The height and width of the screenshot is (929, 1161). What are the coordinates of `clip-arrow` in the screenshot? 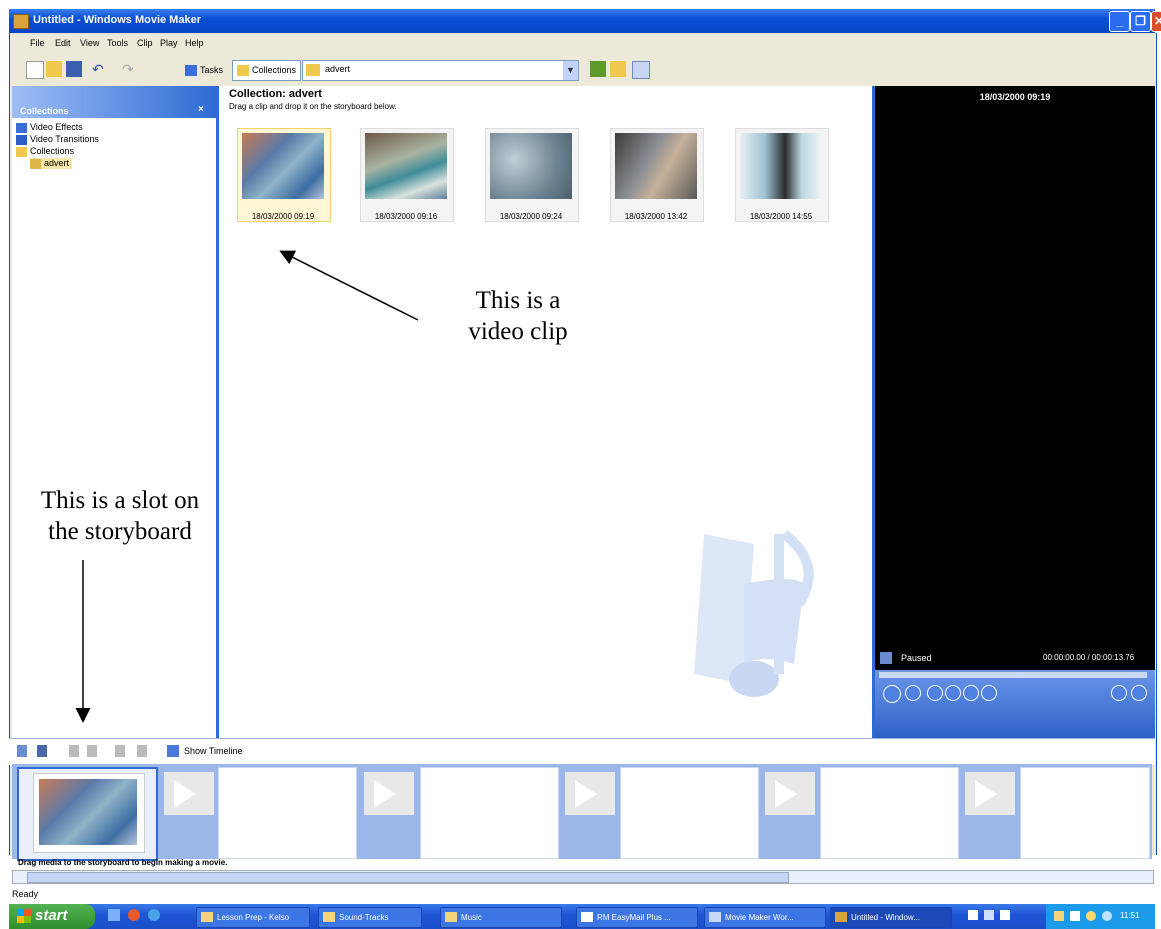 It's located at (349, 285).